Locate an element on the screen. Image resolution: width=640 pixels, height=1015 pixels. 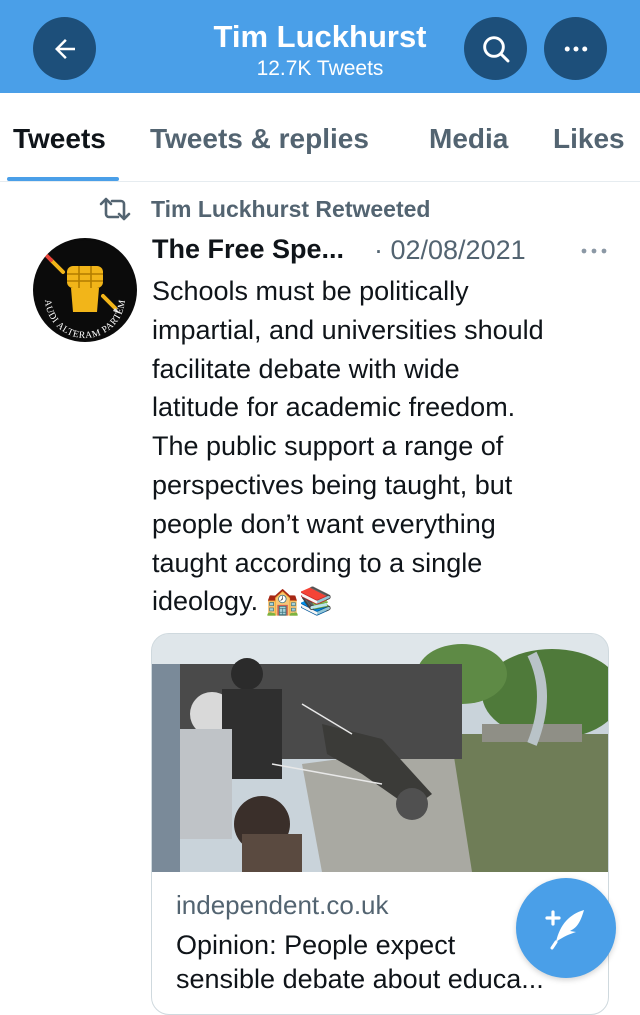
retweet-label: Tim Luckhurst Retweeted is located at coordinates (290, 209).